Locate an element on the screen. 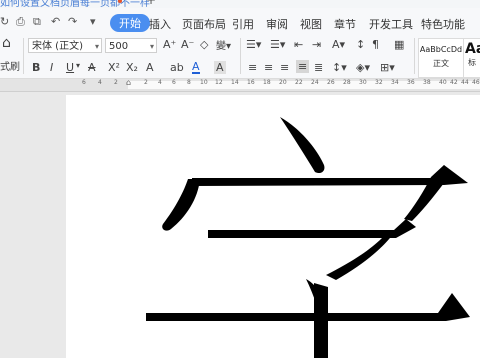 The image size is (480, 358). shading-icon: ◈▾ is located at coordinates (363, 67).